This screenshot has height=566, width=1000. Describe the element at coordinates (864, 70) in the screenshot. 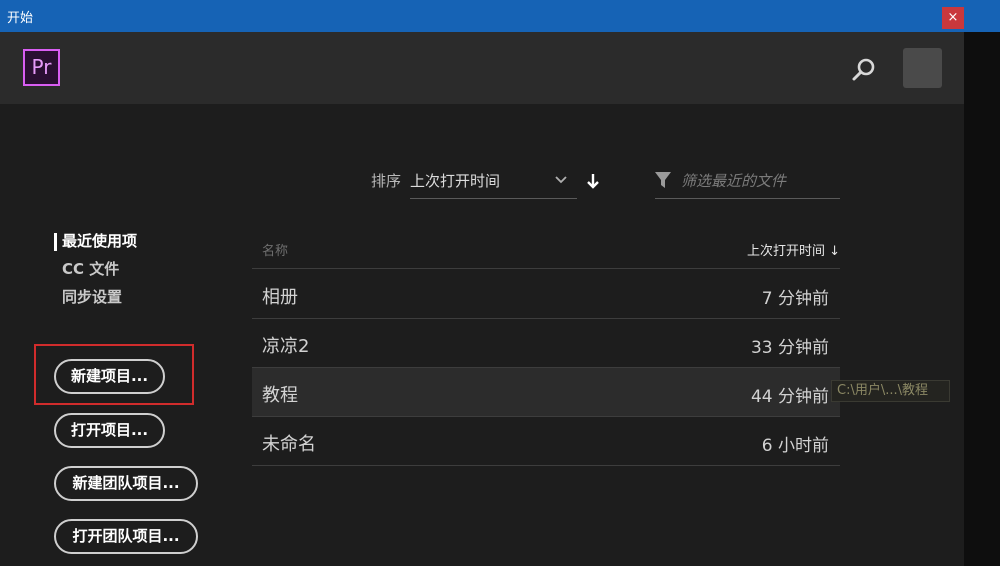

I see `search-icon` at that location.